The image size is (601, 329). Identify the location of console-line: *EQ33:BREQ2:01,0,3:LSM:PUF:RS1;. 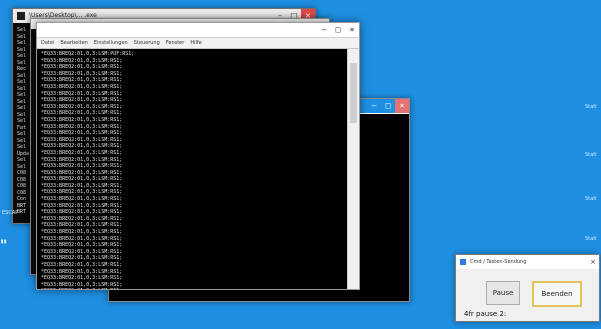
(88, 54).